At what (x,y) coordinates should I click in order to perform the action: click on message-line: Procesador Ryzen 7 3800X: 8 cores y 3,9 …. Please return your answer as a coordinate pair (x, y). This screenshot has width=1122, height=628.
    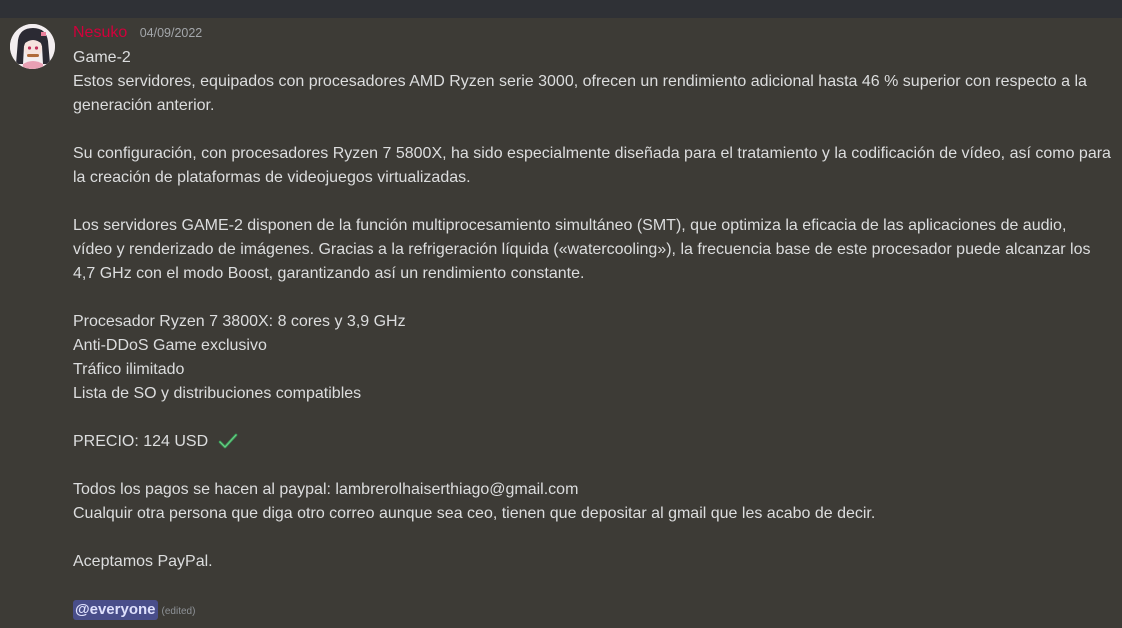
    Looking at the image, I should click on (239, 321).